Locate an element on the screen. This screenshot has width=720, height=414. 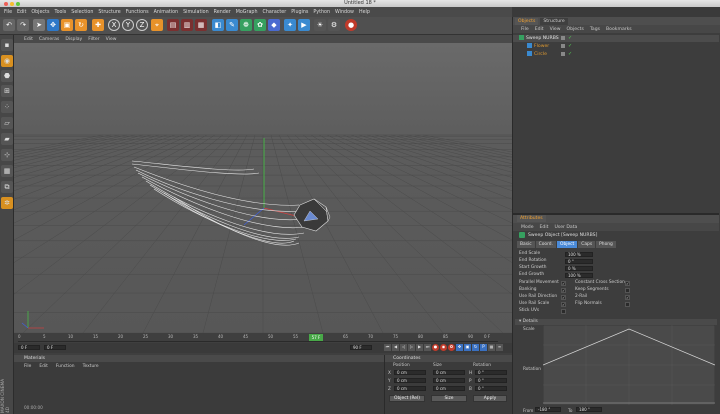
rotate-tool-icon: ↻ is located at coordinates (81, 25).